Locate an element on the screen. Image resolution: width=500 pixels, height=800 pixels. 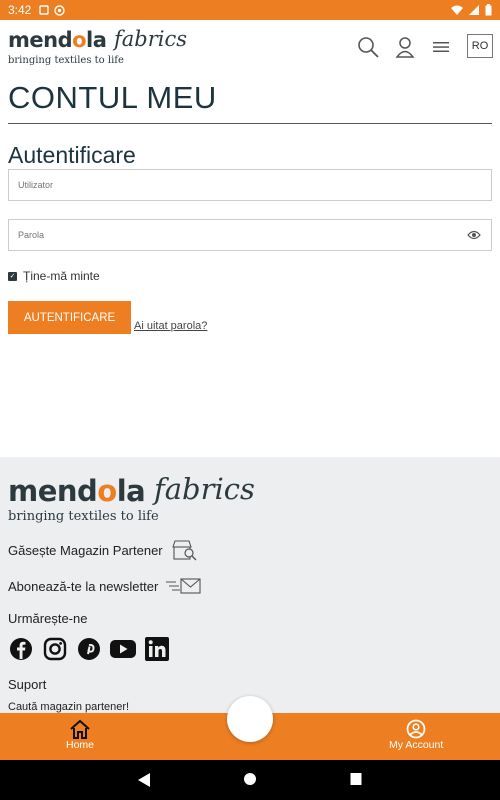
divider is located at coordinates (250, 123).